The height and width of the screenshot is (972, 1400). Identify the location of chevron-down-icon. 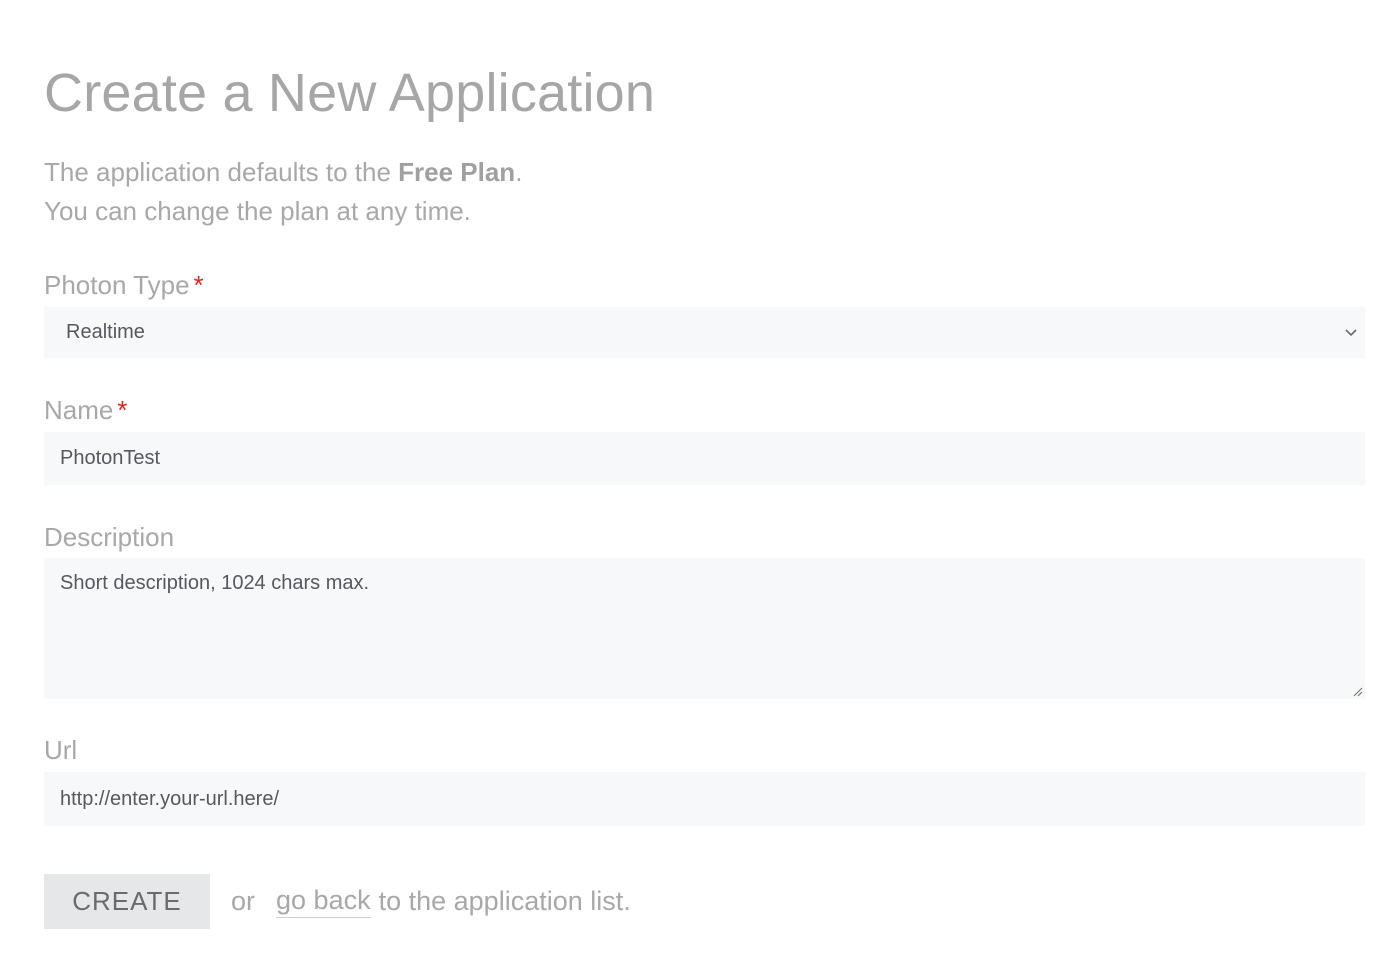
(1351, 333).